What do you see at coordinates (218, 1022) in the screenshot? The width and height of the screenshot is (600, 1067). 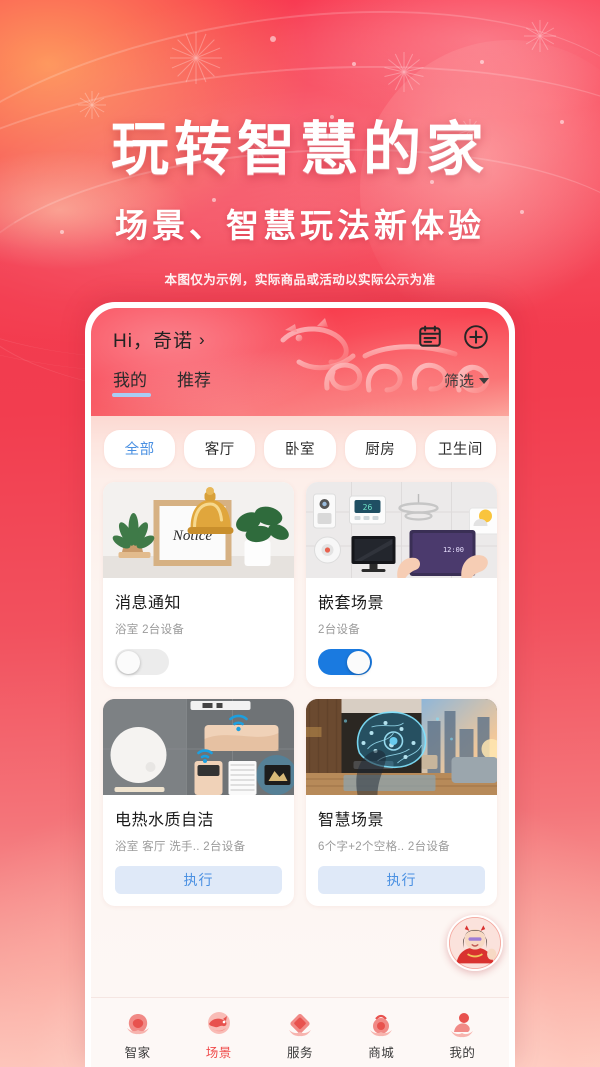 I see `scene-dragon-icon` at bounding box center [218, 1022].